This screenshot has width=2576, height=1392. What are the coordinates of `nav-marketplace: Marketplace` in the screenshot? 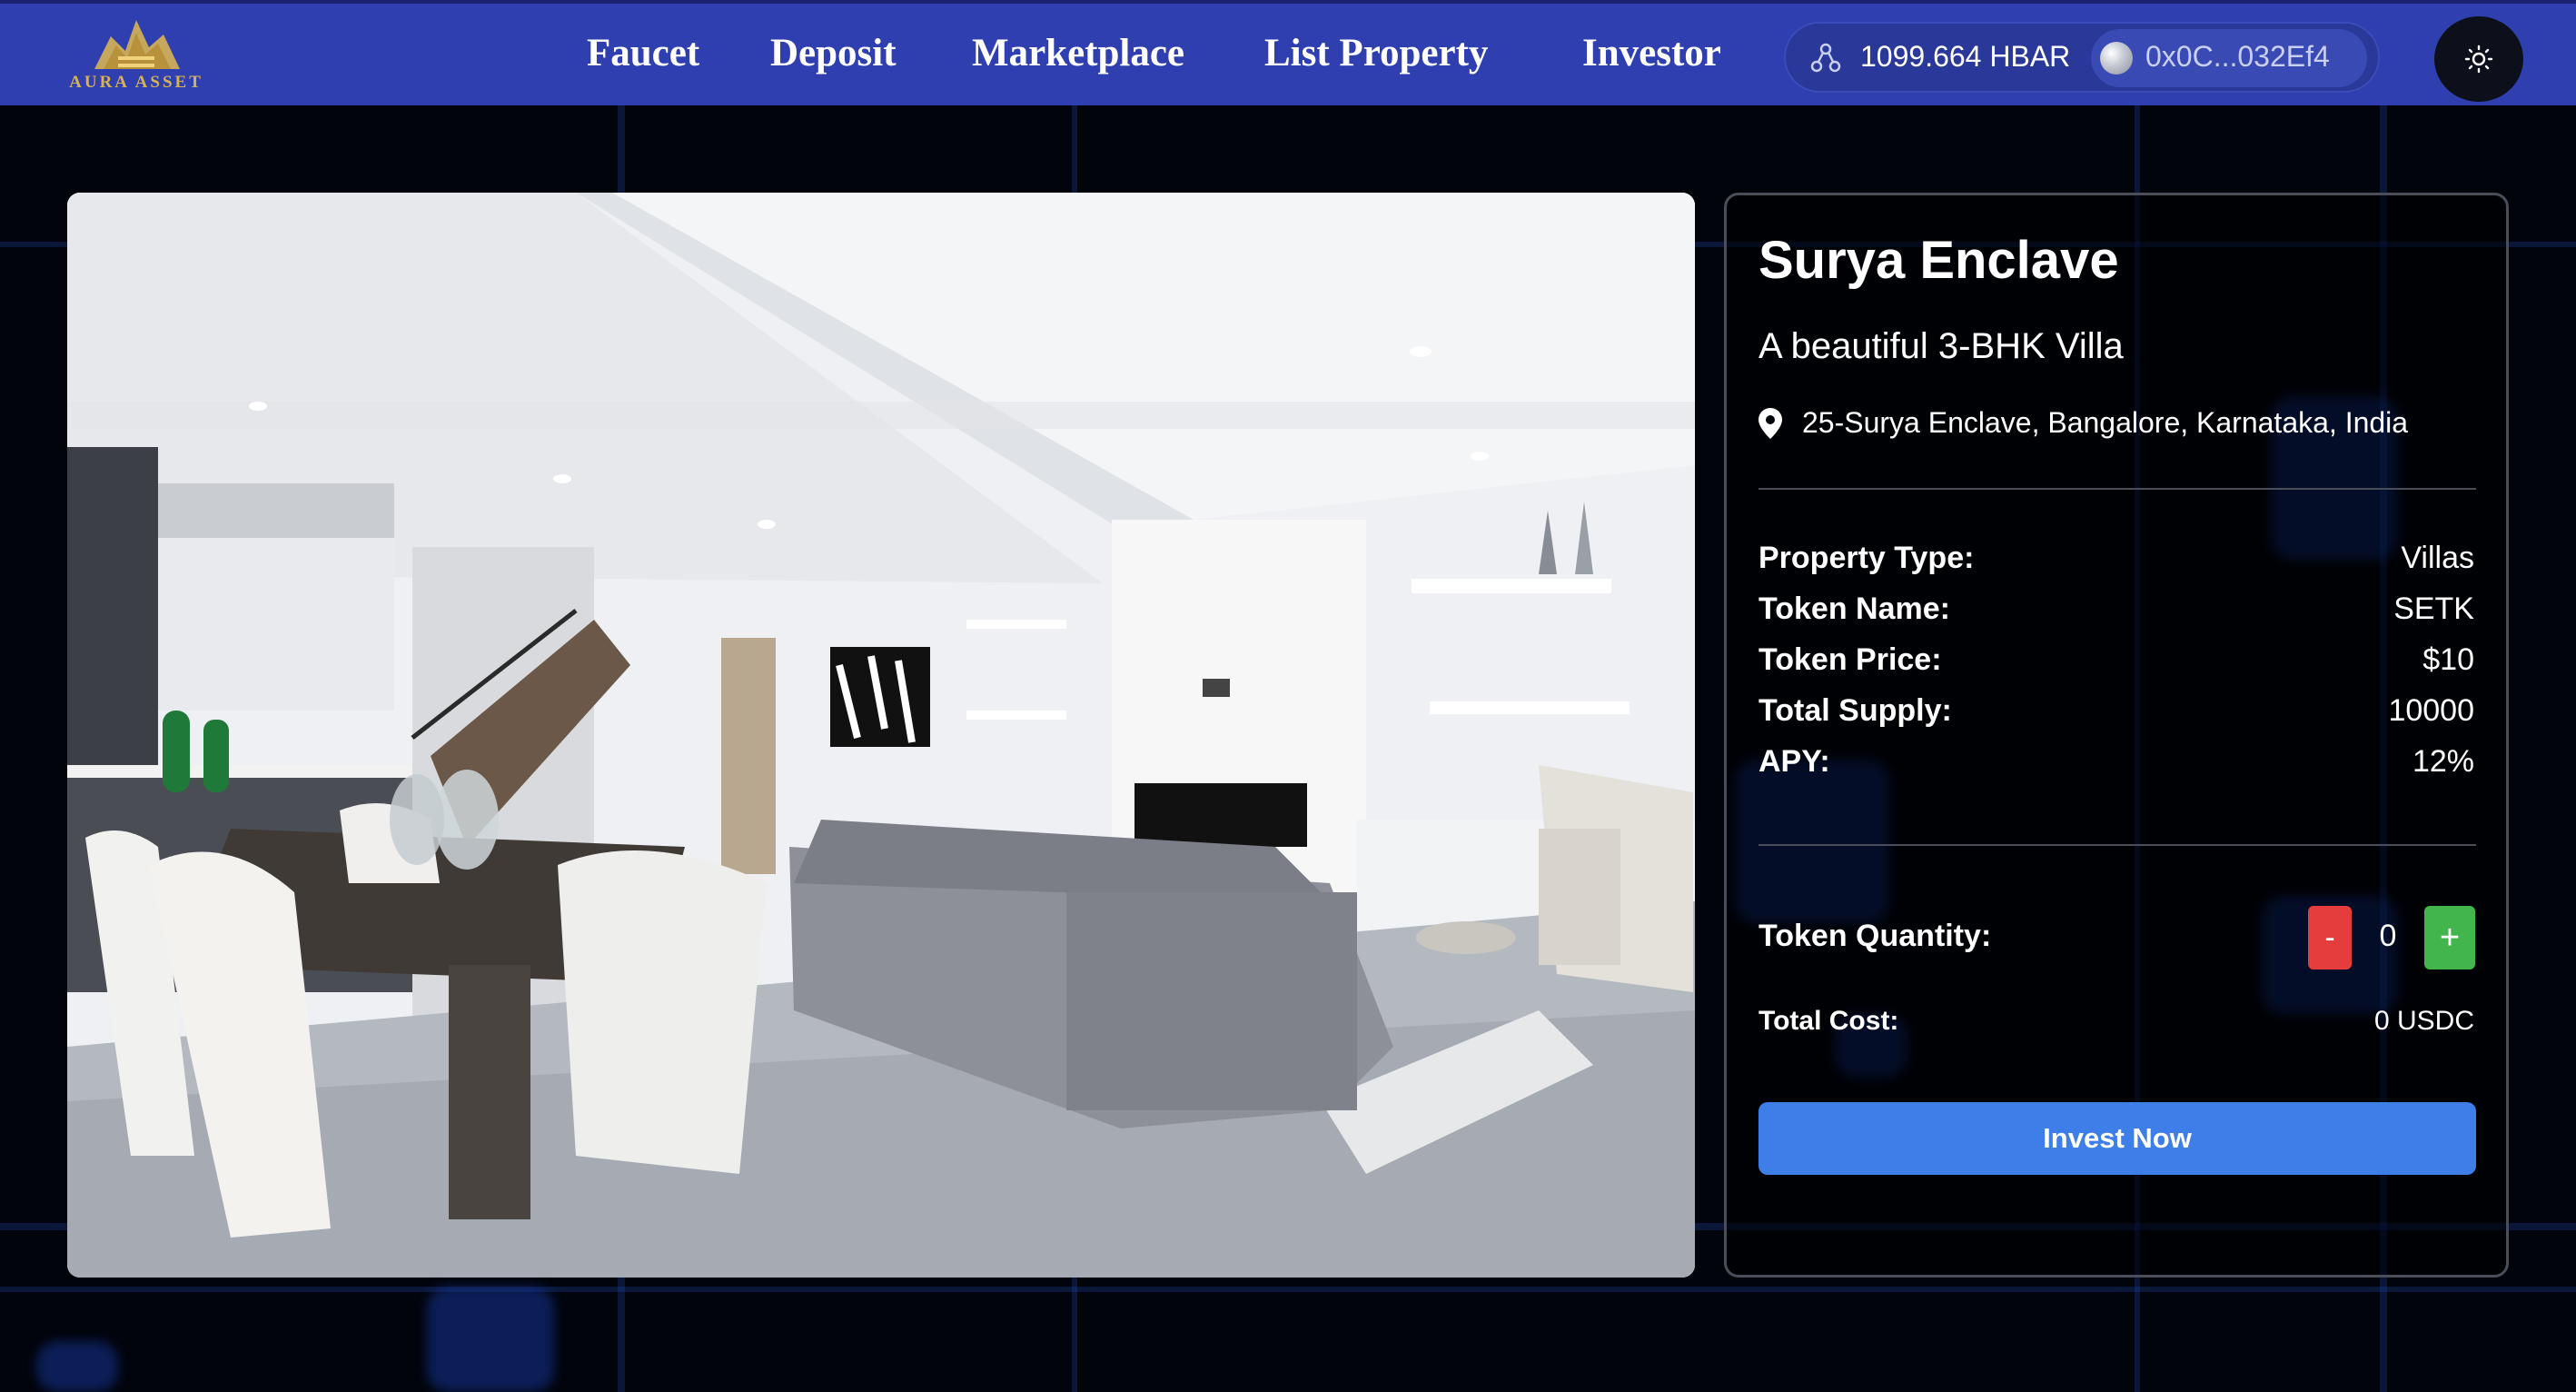 It's located at (1078, 53).